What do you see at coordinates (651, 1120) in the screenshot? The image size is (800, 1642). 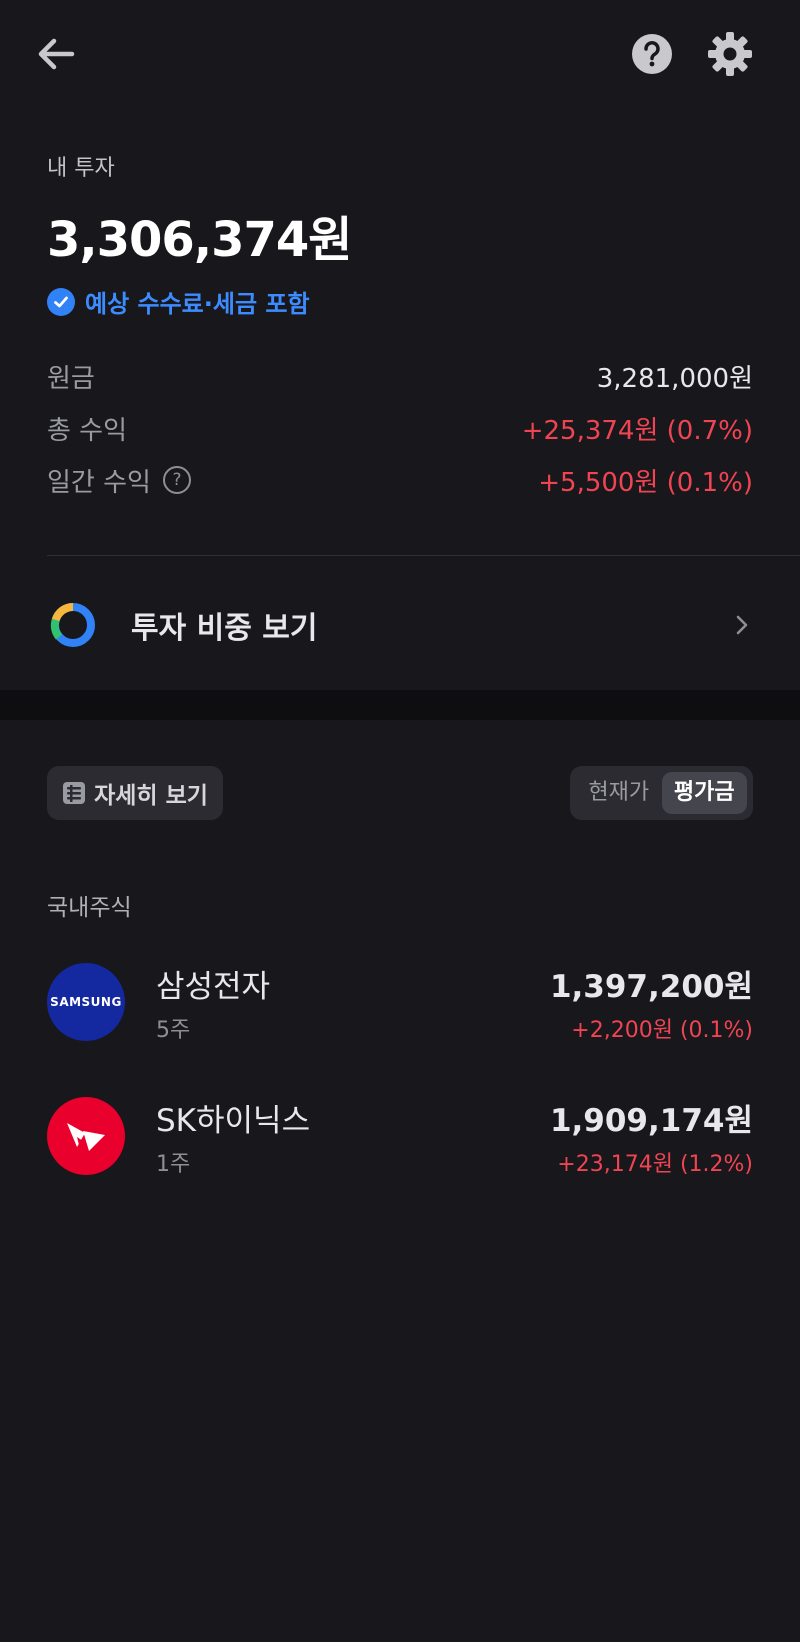 I see `stock-value: 1,909,174원` at bounding box center [651, 1120].